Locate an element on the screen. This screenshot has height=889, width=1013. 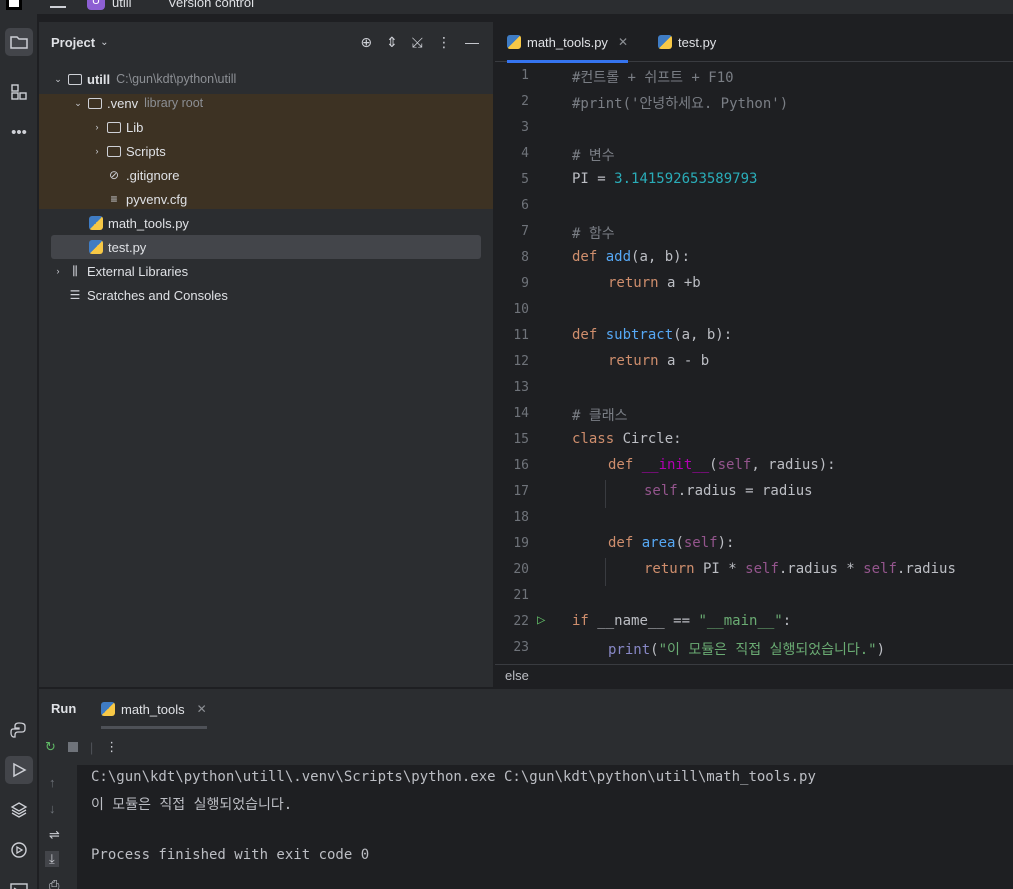
line-number: 16 is located at coordinates (521, 465).